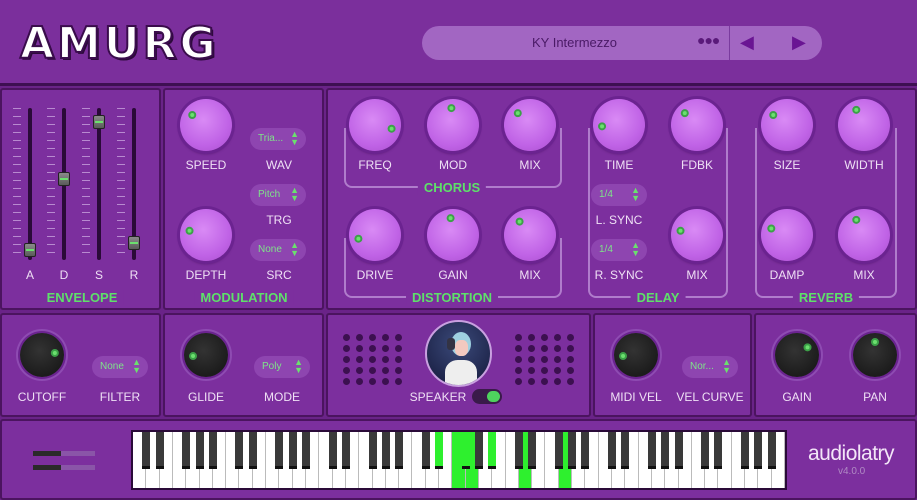 The width and height of the screenshot is (917, 500). Describe the element at coordinates (375, 125) in the screenshot. I see `chorus-freq-knob` at that location.